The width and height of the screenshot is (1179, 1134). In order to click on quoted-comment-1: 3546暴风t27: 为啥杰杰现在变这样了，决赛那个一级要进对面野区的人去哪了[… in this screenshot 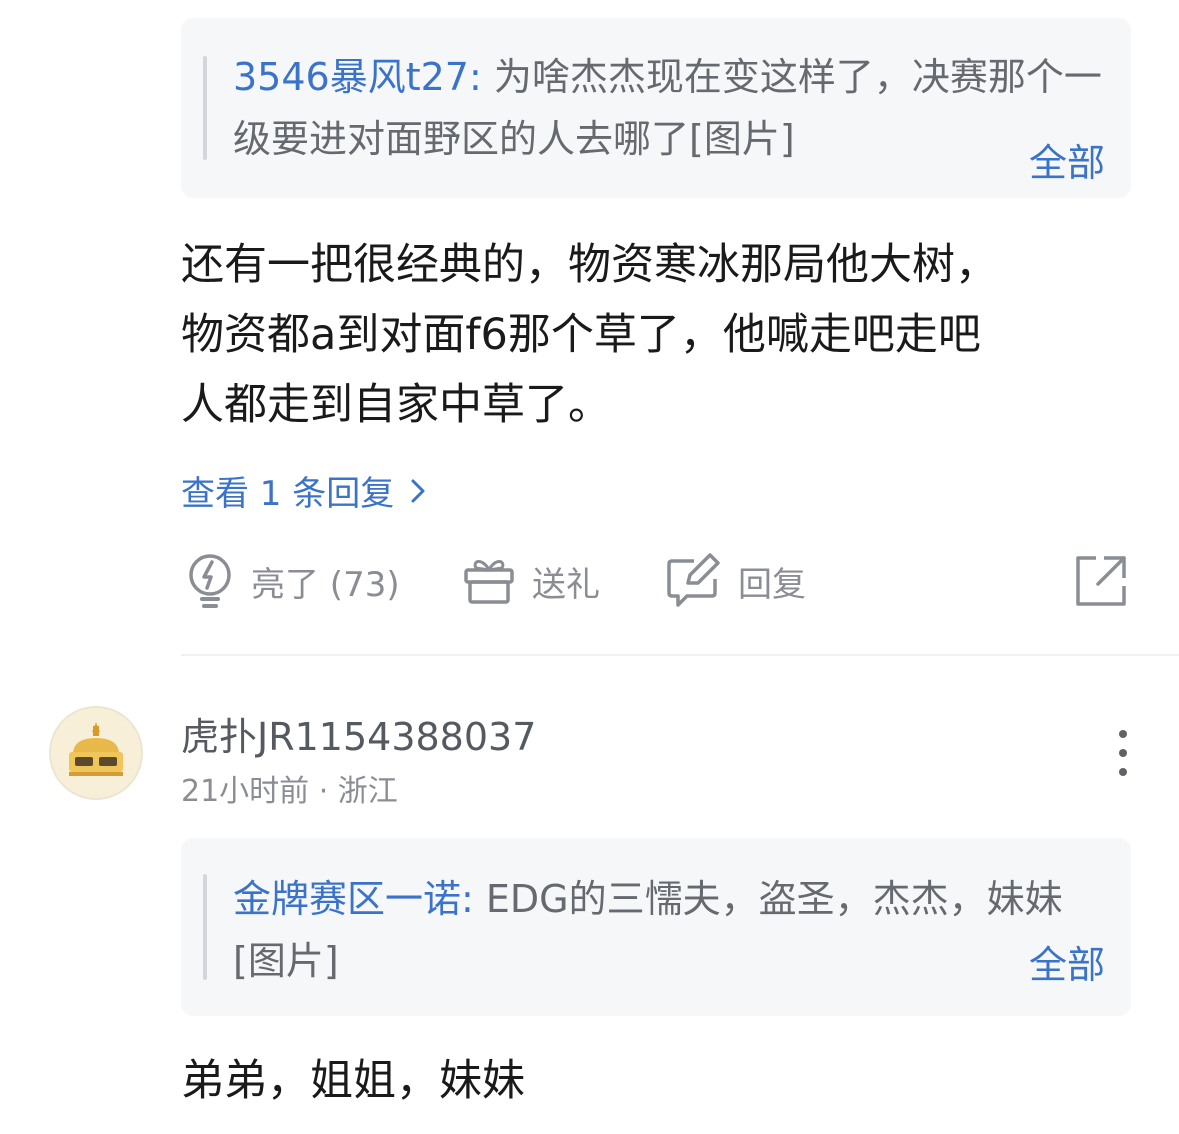, I will do `click(656, 108)`.